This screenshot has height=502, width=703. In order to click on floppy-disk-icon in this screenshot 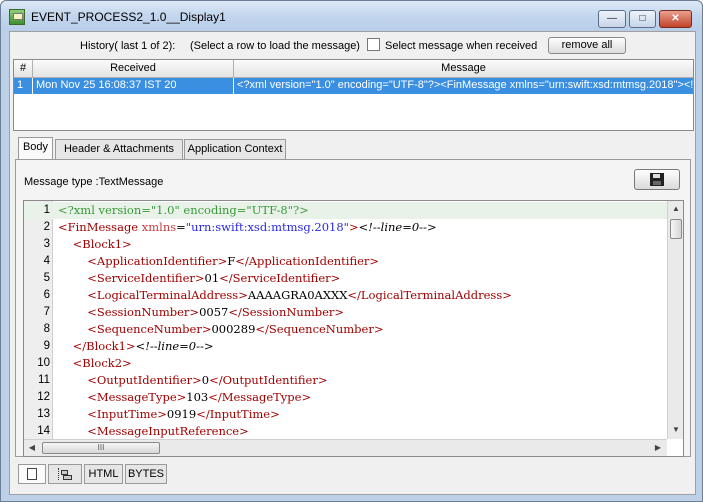, I will do `click(657, 179)`.